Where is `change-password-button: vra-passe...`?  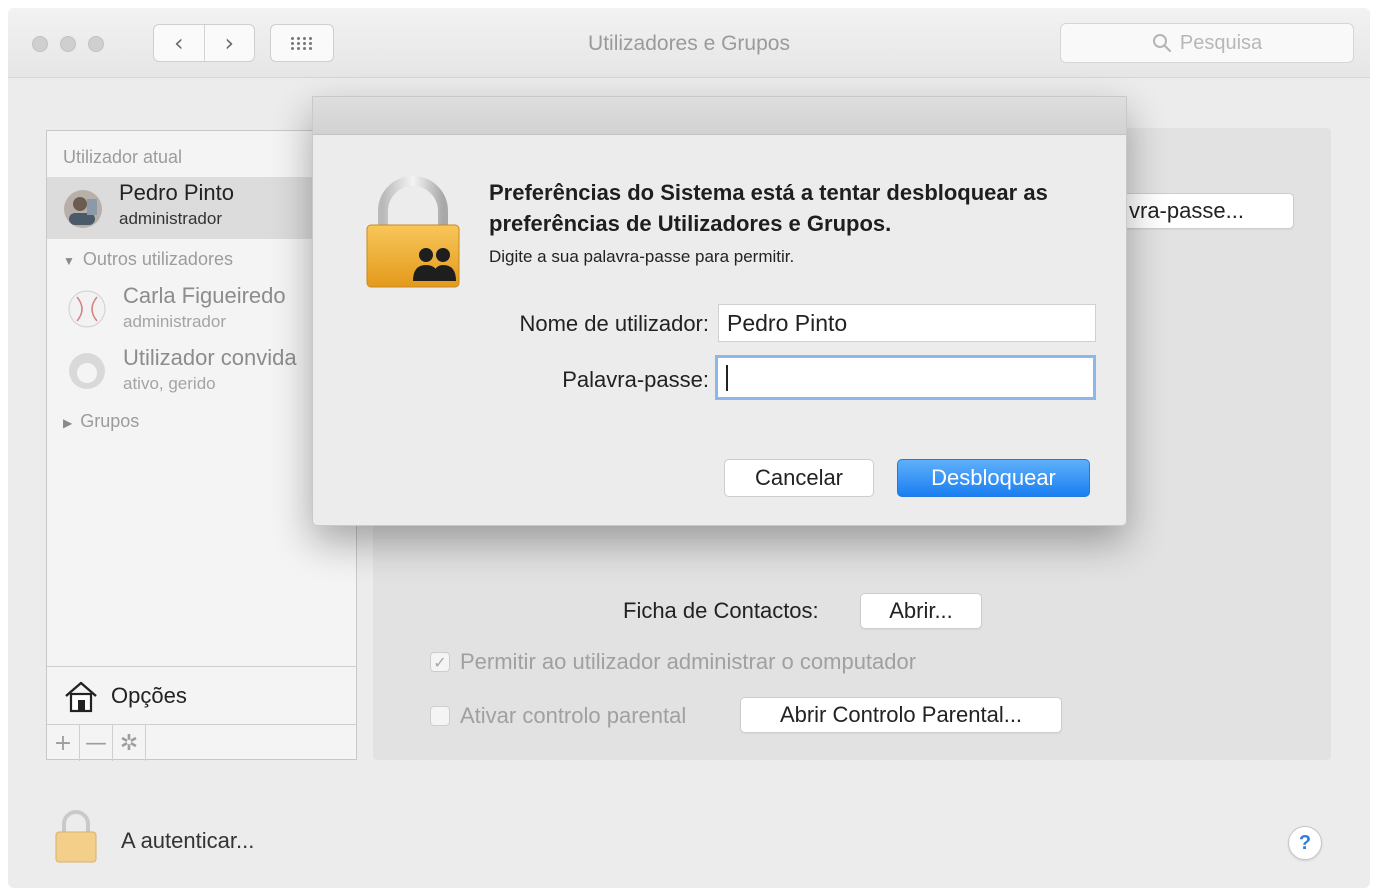 change-password-button: vra-passe... is located at coordinates (1206, 211).